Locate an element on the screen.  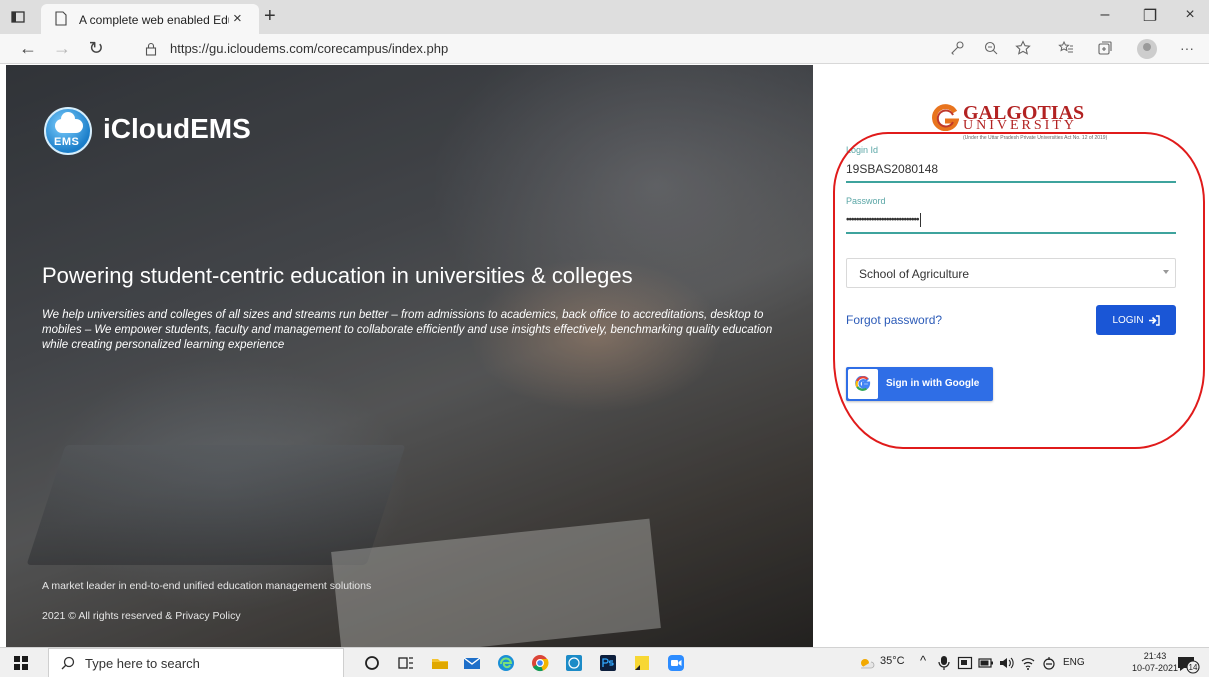
page-document-icon is located at coordinates (61, 18).